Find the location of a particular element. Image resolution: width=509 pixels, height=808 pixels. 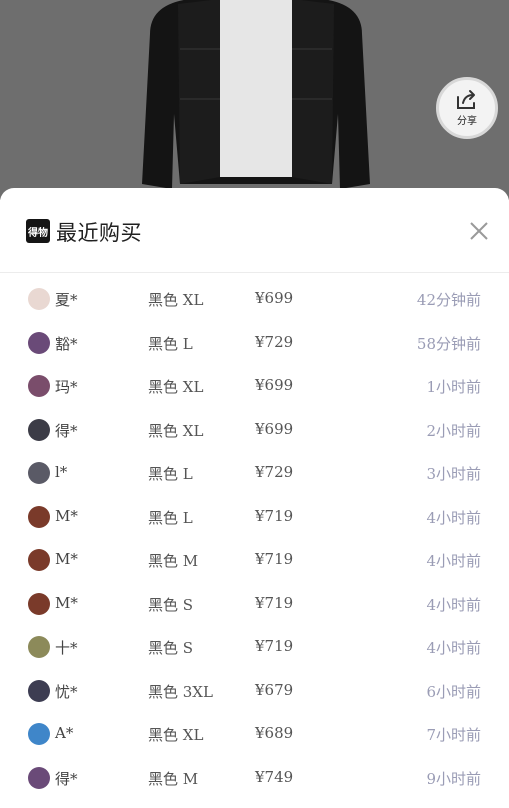

purchase-row: 得* 黑色 M ¥749 9小时前 is located at coordinates (254, 778).